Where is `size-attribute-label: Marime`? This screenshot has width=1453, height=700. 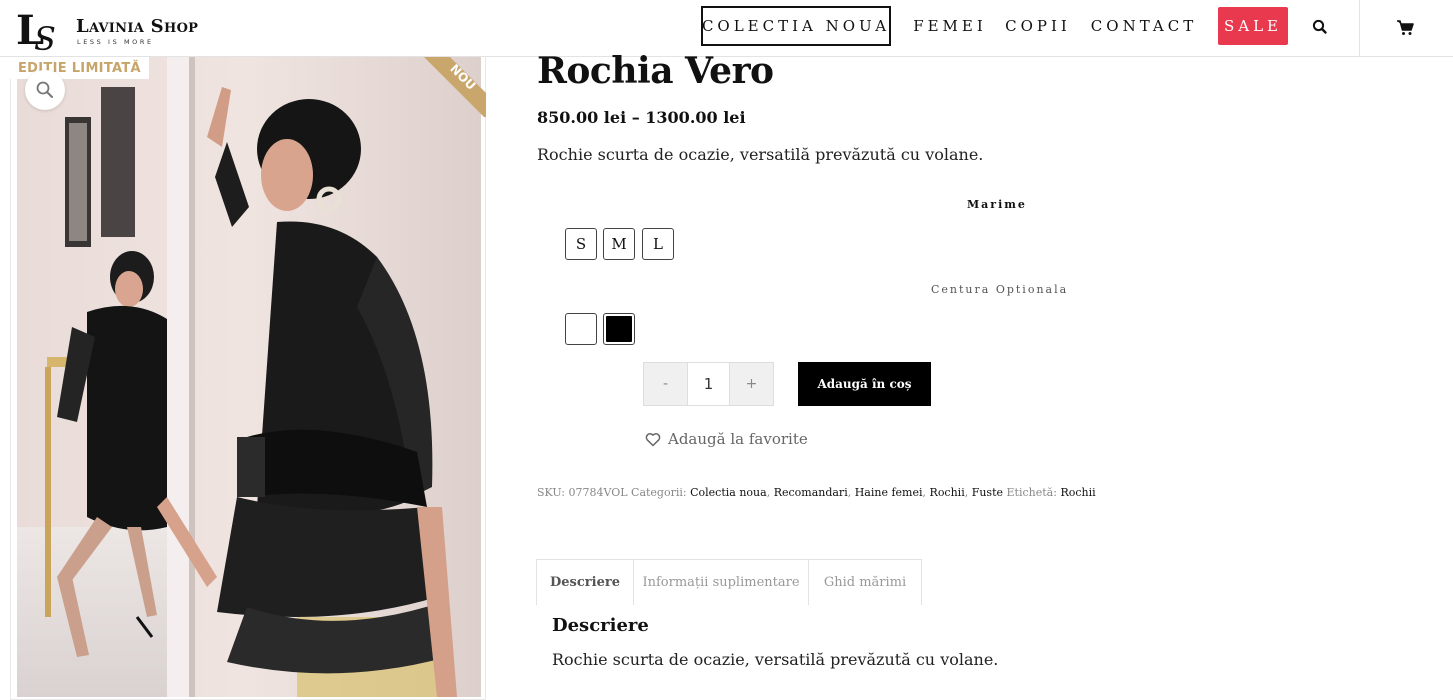 size-attribute-label: Marime is located at coordinates (997, 204).